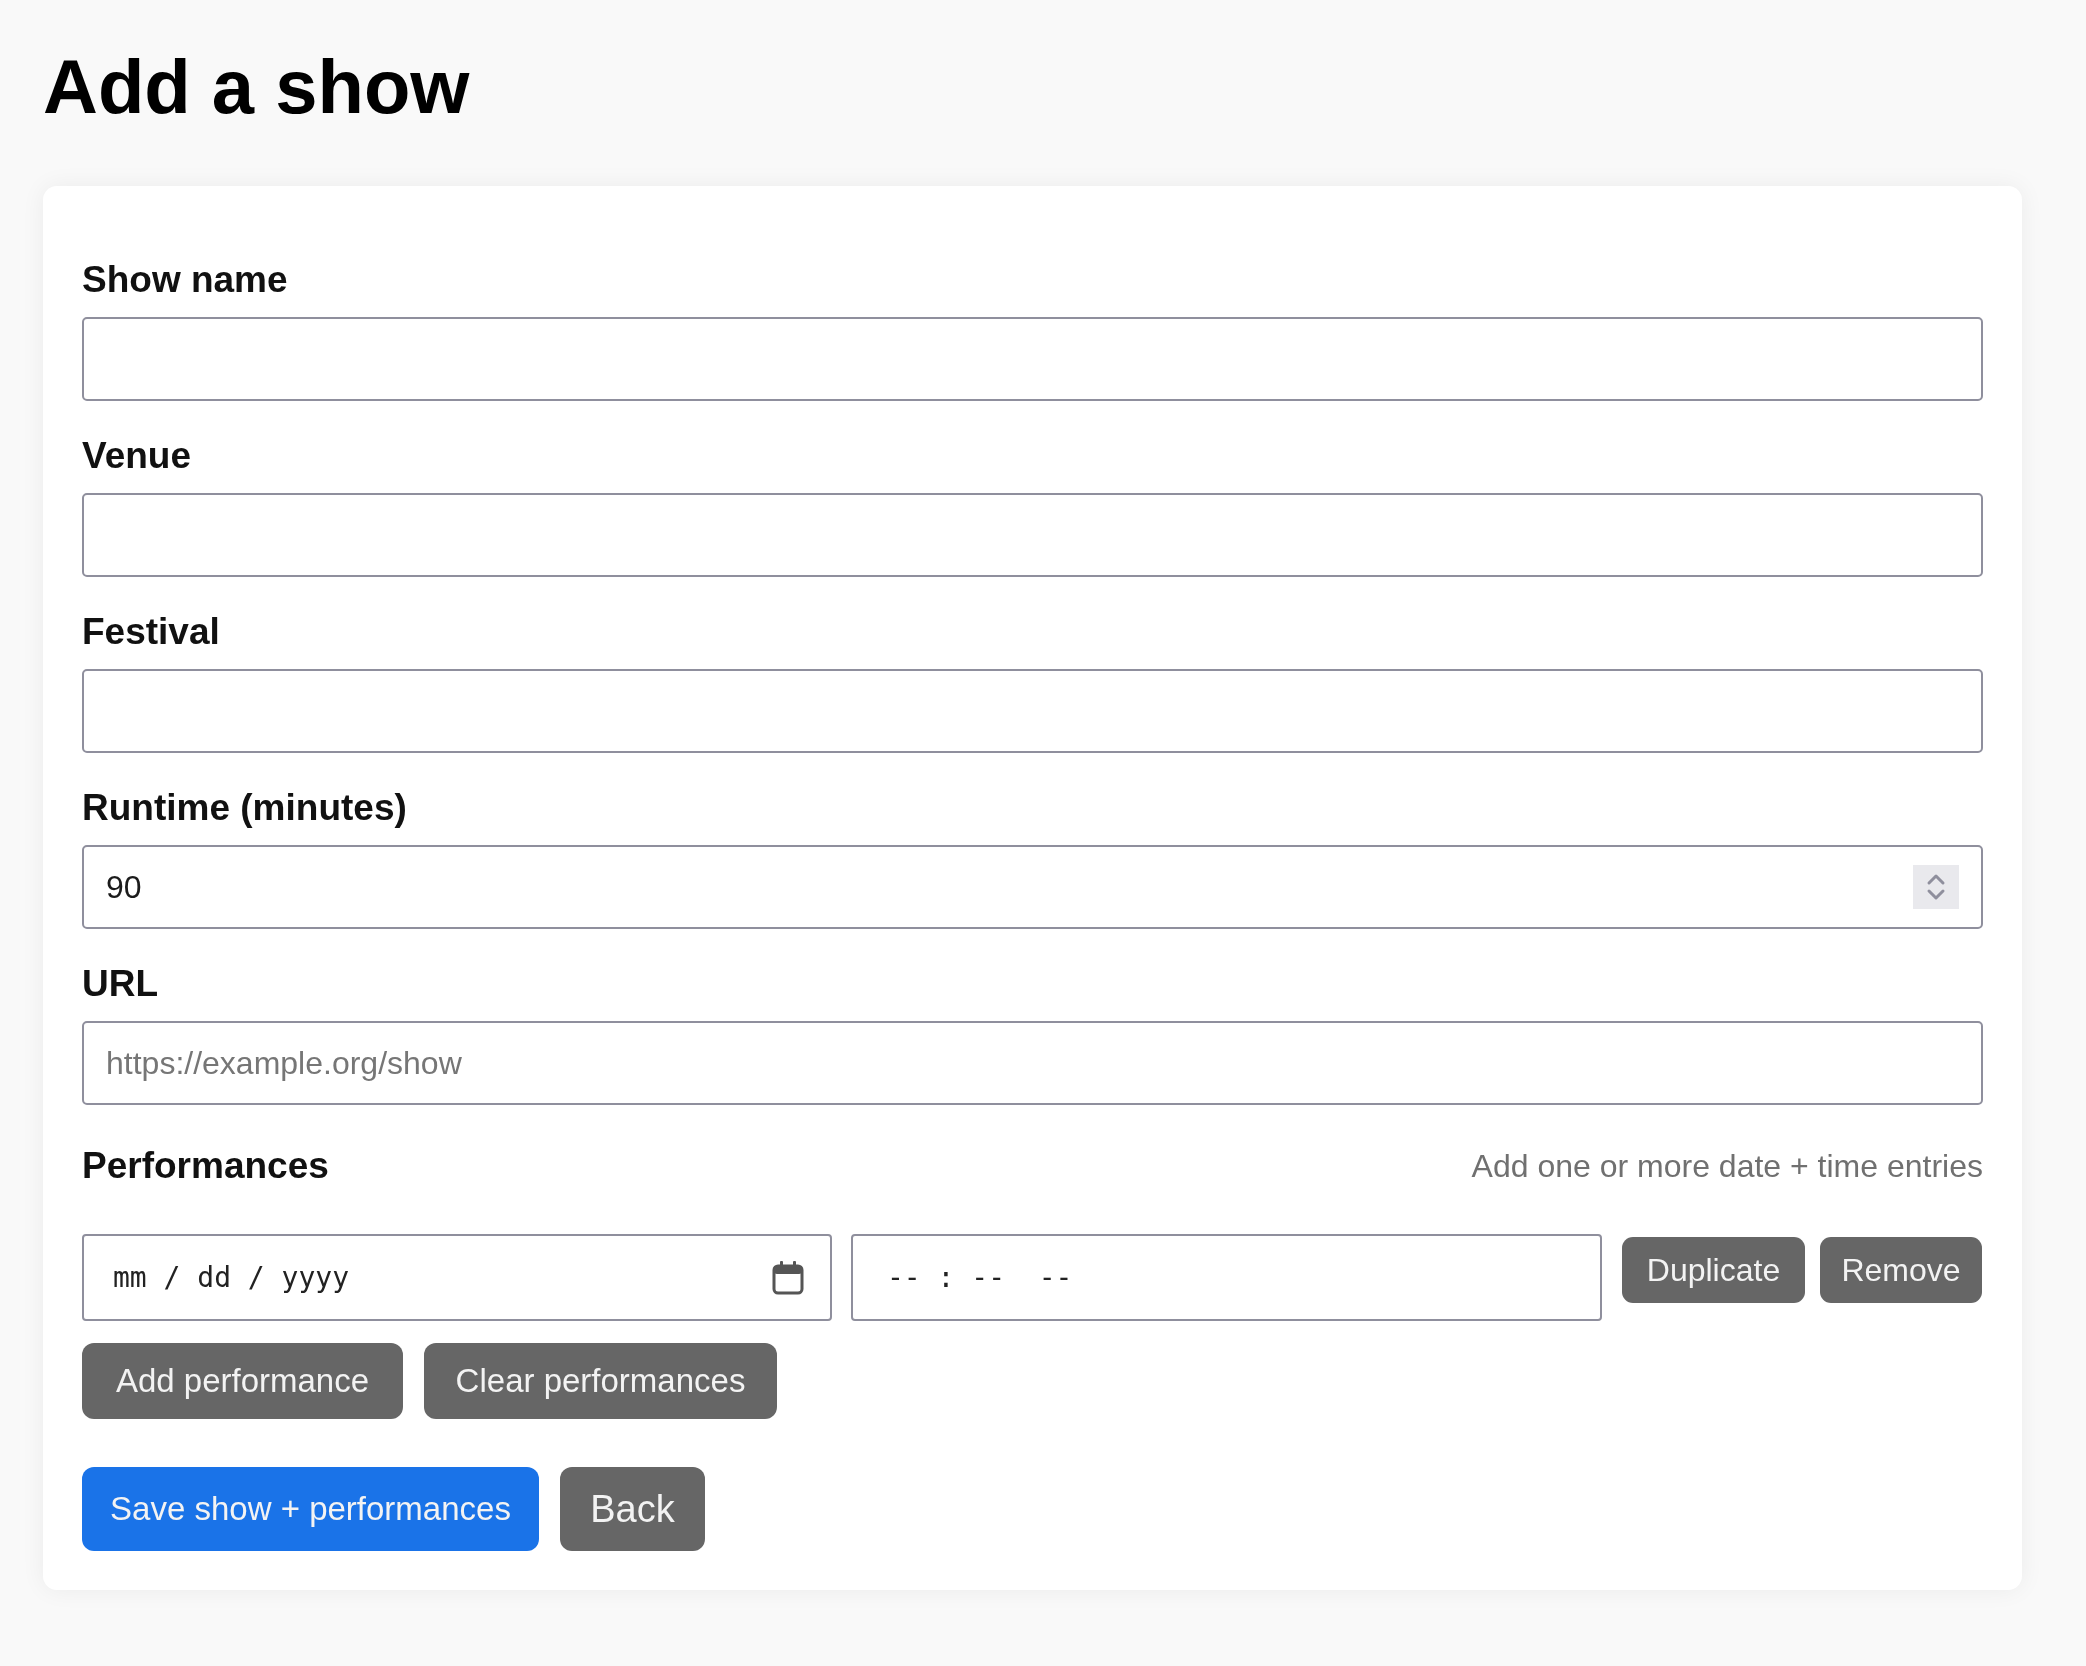 Image resolution: width=2086 pixels, height=1666 pixels. Describe the element at coordinates (1936, 887) in the screenshot. I see `stepper-icon` at that location.